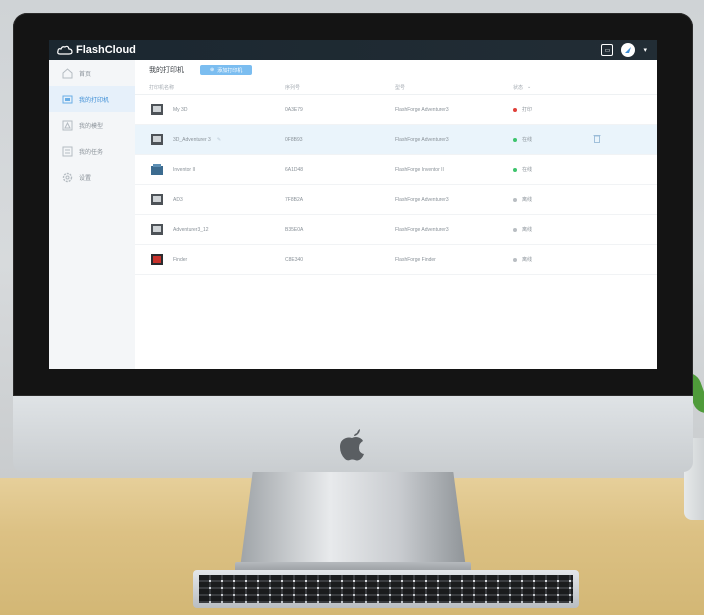 This screenshot has width=704, height=615. What do you see at coordinates (85, 178) in the screenshot?
I see `sidebar-item-label: 设置` at bounding box center [85, 178].